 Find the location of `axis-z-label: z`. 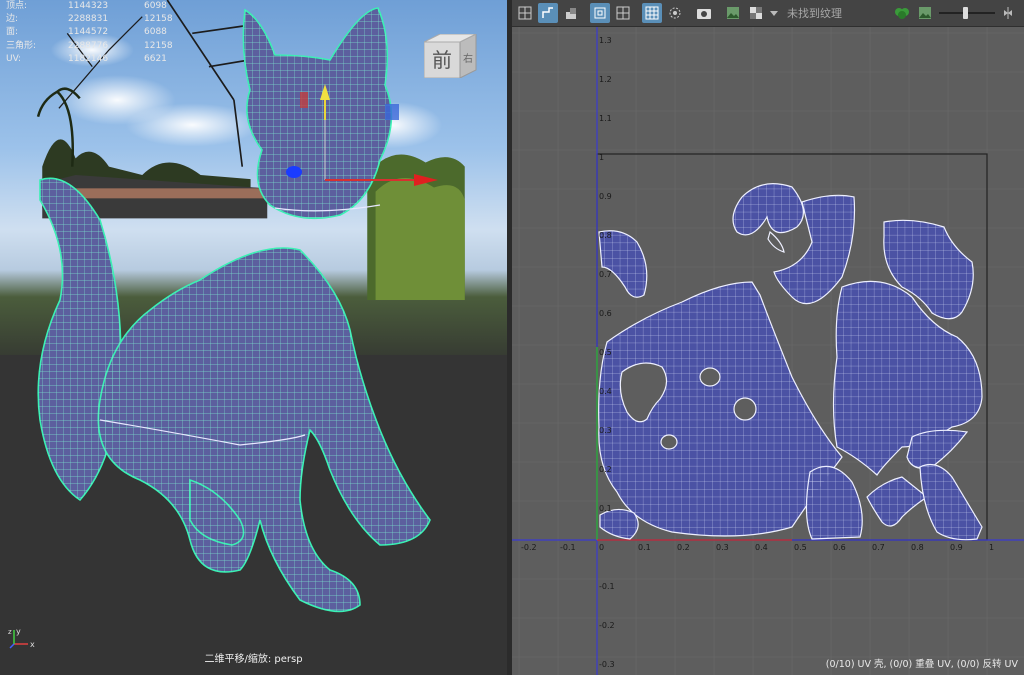

axis-z-label: z is located at coordinates (10, 632).